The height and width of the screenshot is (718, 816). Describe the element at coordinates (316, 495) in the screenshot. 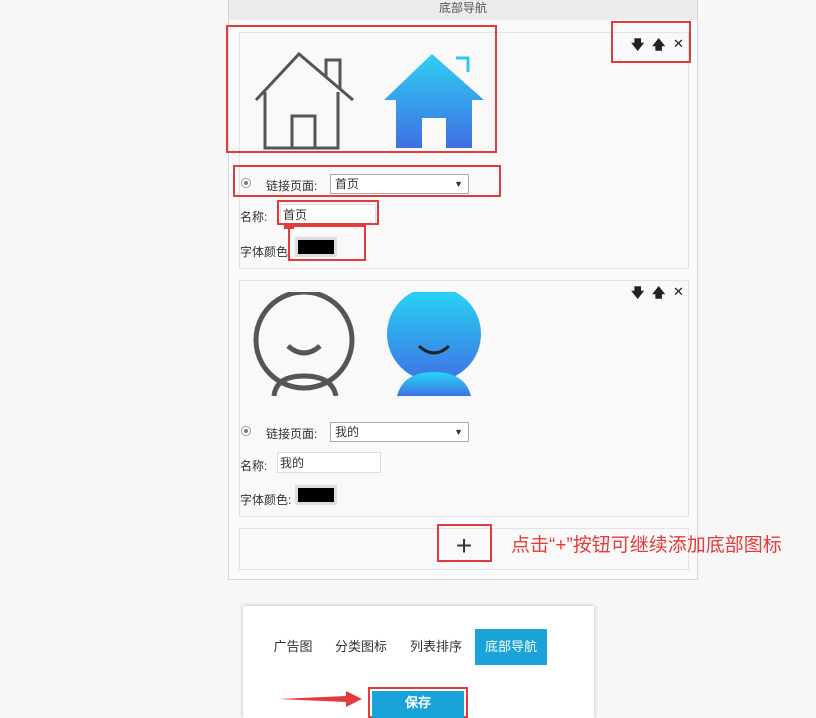

I see `font-color-swatch` at that location.